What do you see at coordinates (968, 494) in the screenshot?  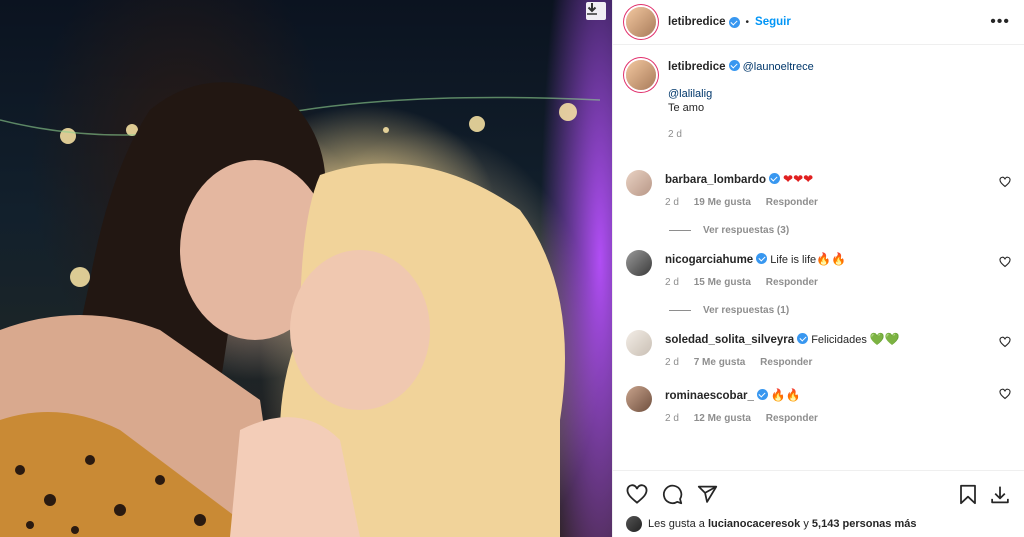 I see `bookmark-icon` at bounding box center [968, 494].